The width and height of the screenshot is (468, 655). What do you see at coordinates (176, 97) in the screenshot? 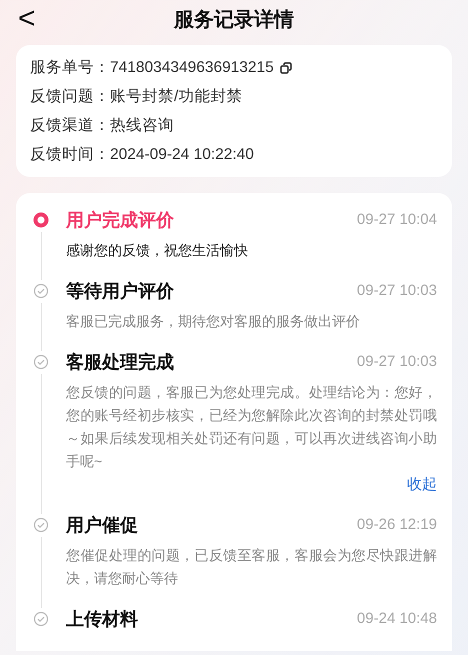
I see `info-value: 账号封禁/功能封禁` at bounding box center [176, 97].